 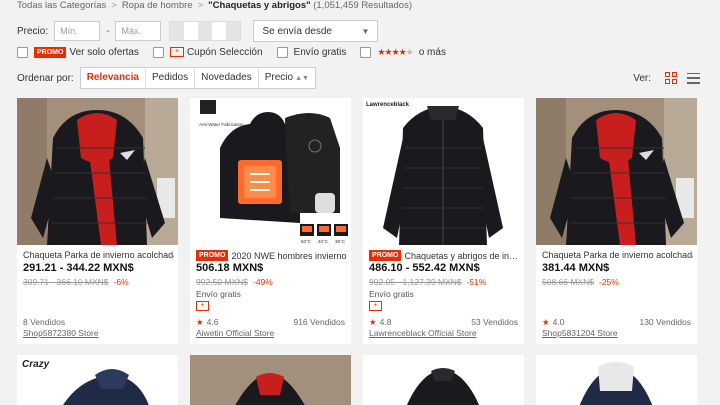 I want to click on original-price-value: 992.05 - 1,127.39 MXN$, so click(x=415, y=282).